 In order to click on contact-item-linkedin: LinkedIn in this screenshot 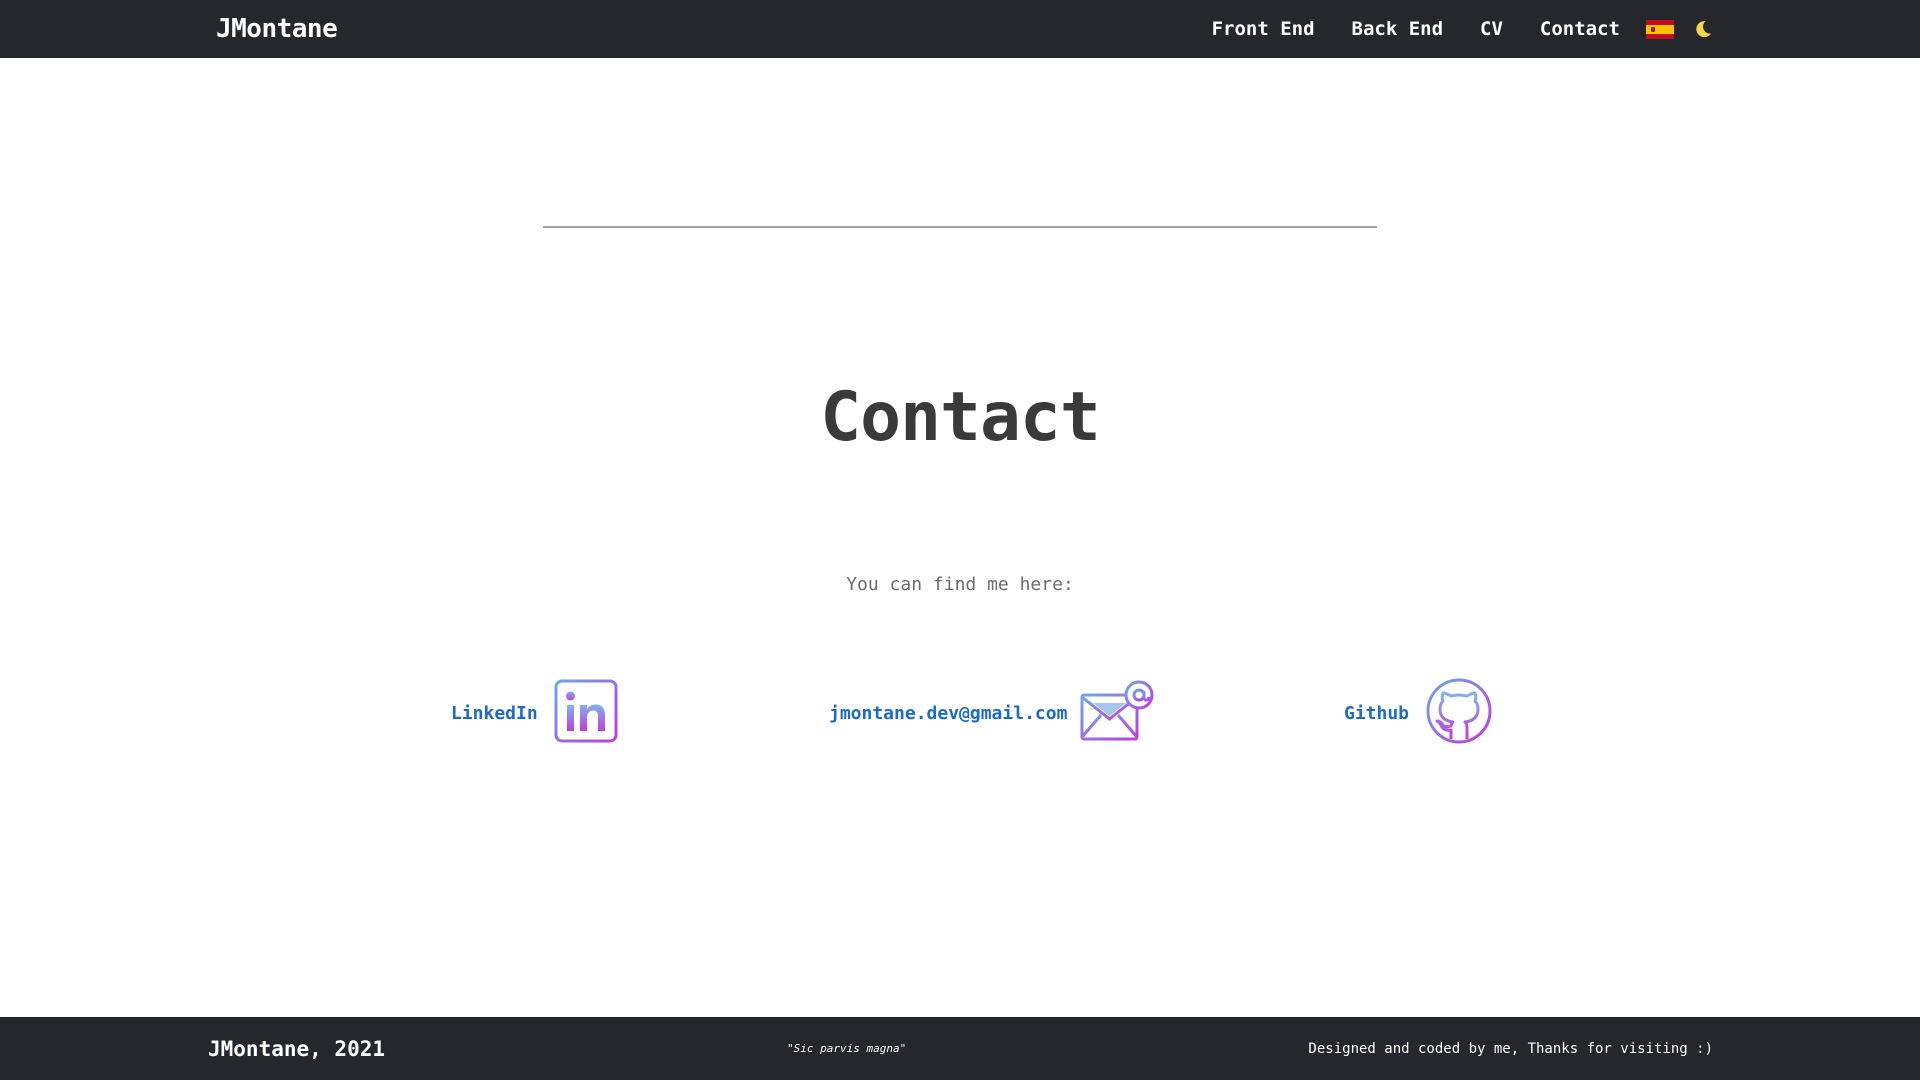, I will do `click(534, 713)`.